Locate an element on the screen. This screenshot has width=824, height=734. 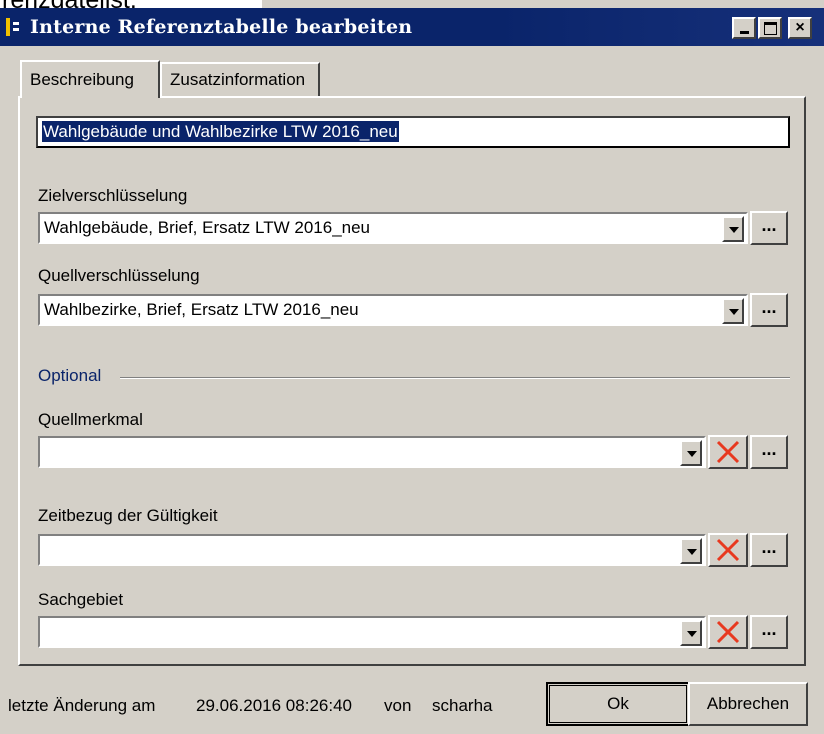
quellmerkmal-clear-button is located at coordinates (728, 452).